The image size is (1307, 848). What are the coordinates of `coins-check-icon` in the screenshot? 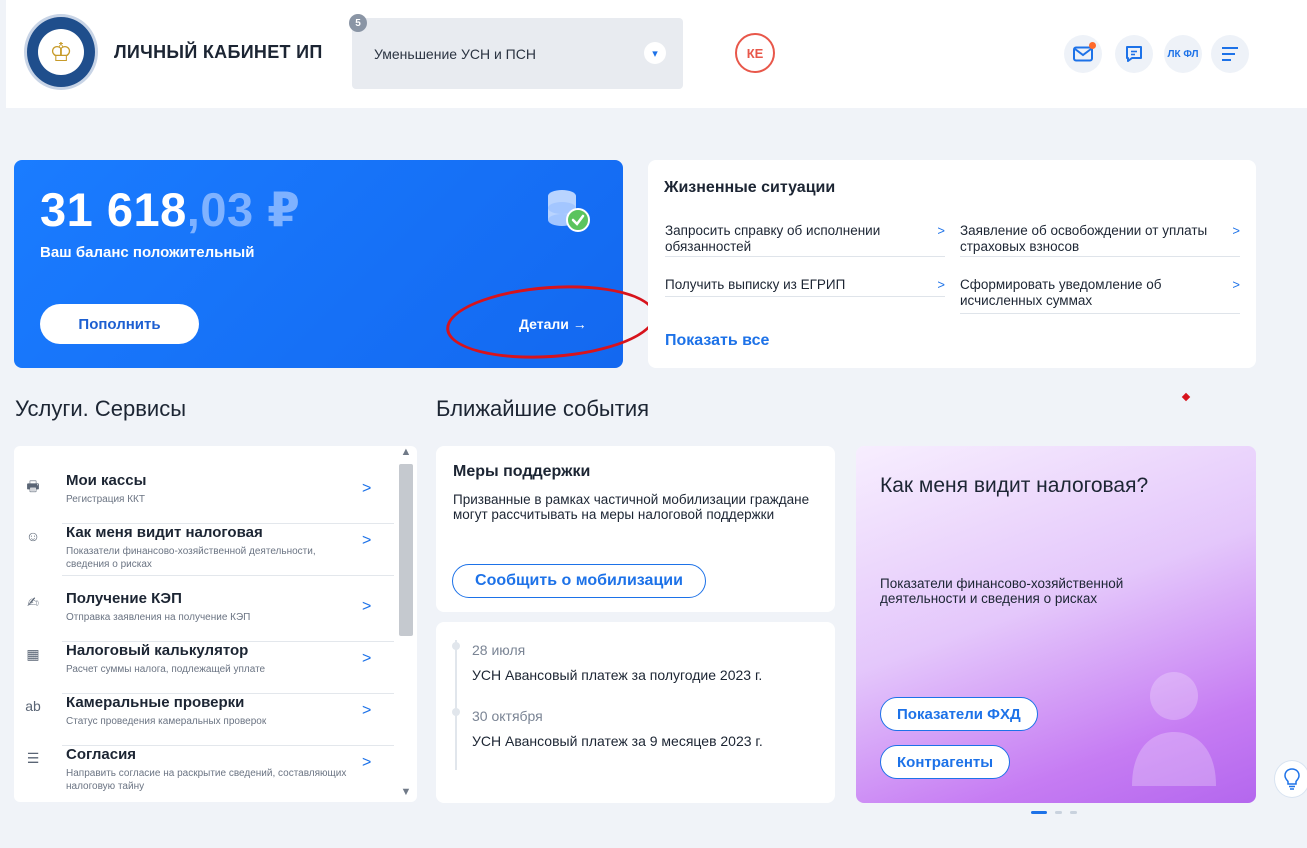 It's located at (569, 211).